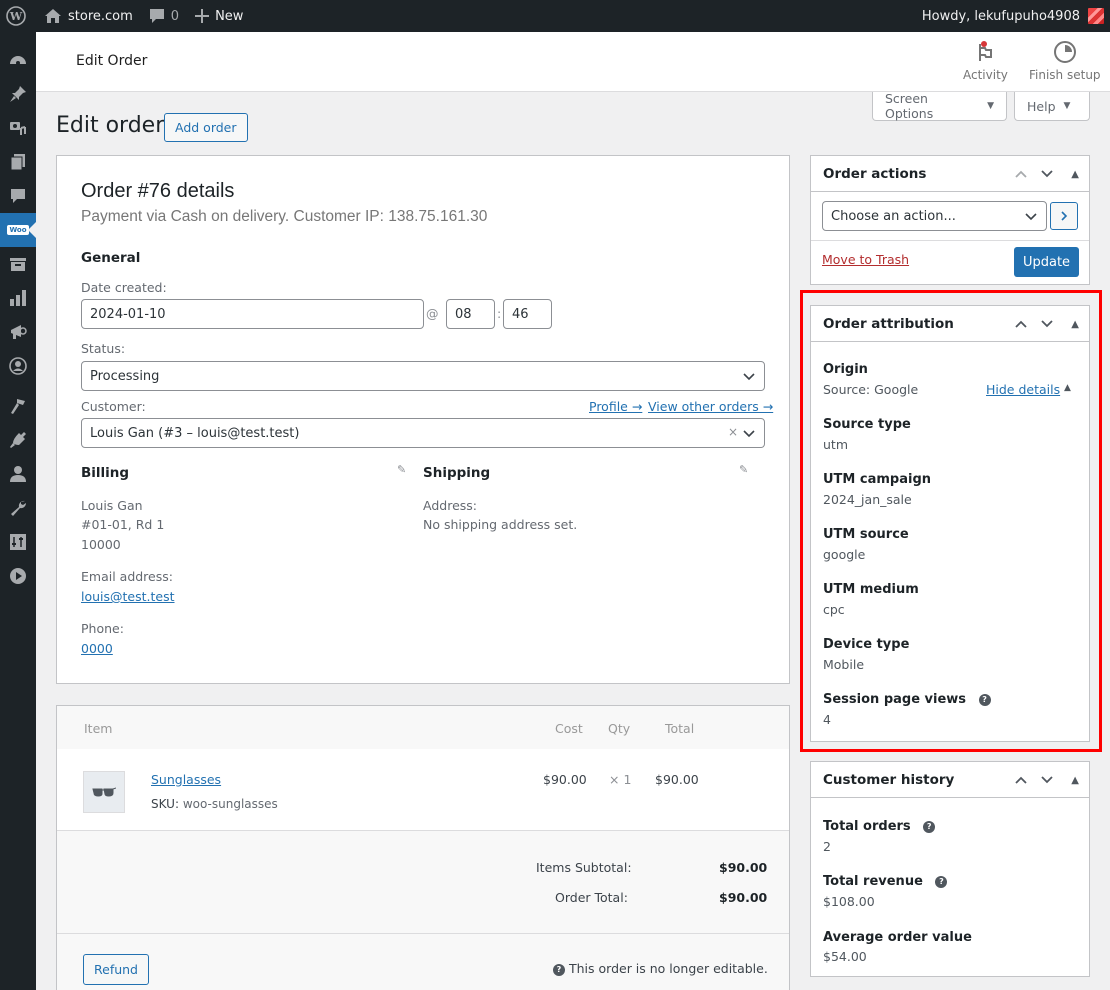 This screenshot has width=1110, height=990. What do you see at coordinates (743, 469) in the screenshot?
I see `edit-shipping-pencil-icon: ✎` at bounding box center [743, 469].